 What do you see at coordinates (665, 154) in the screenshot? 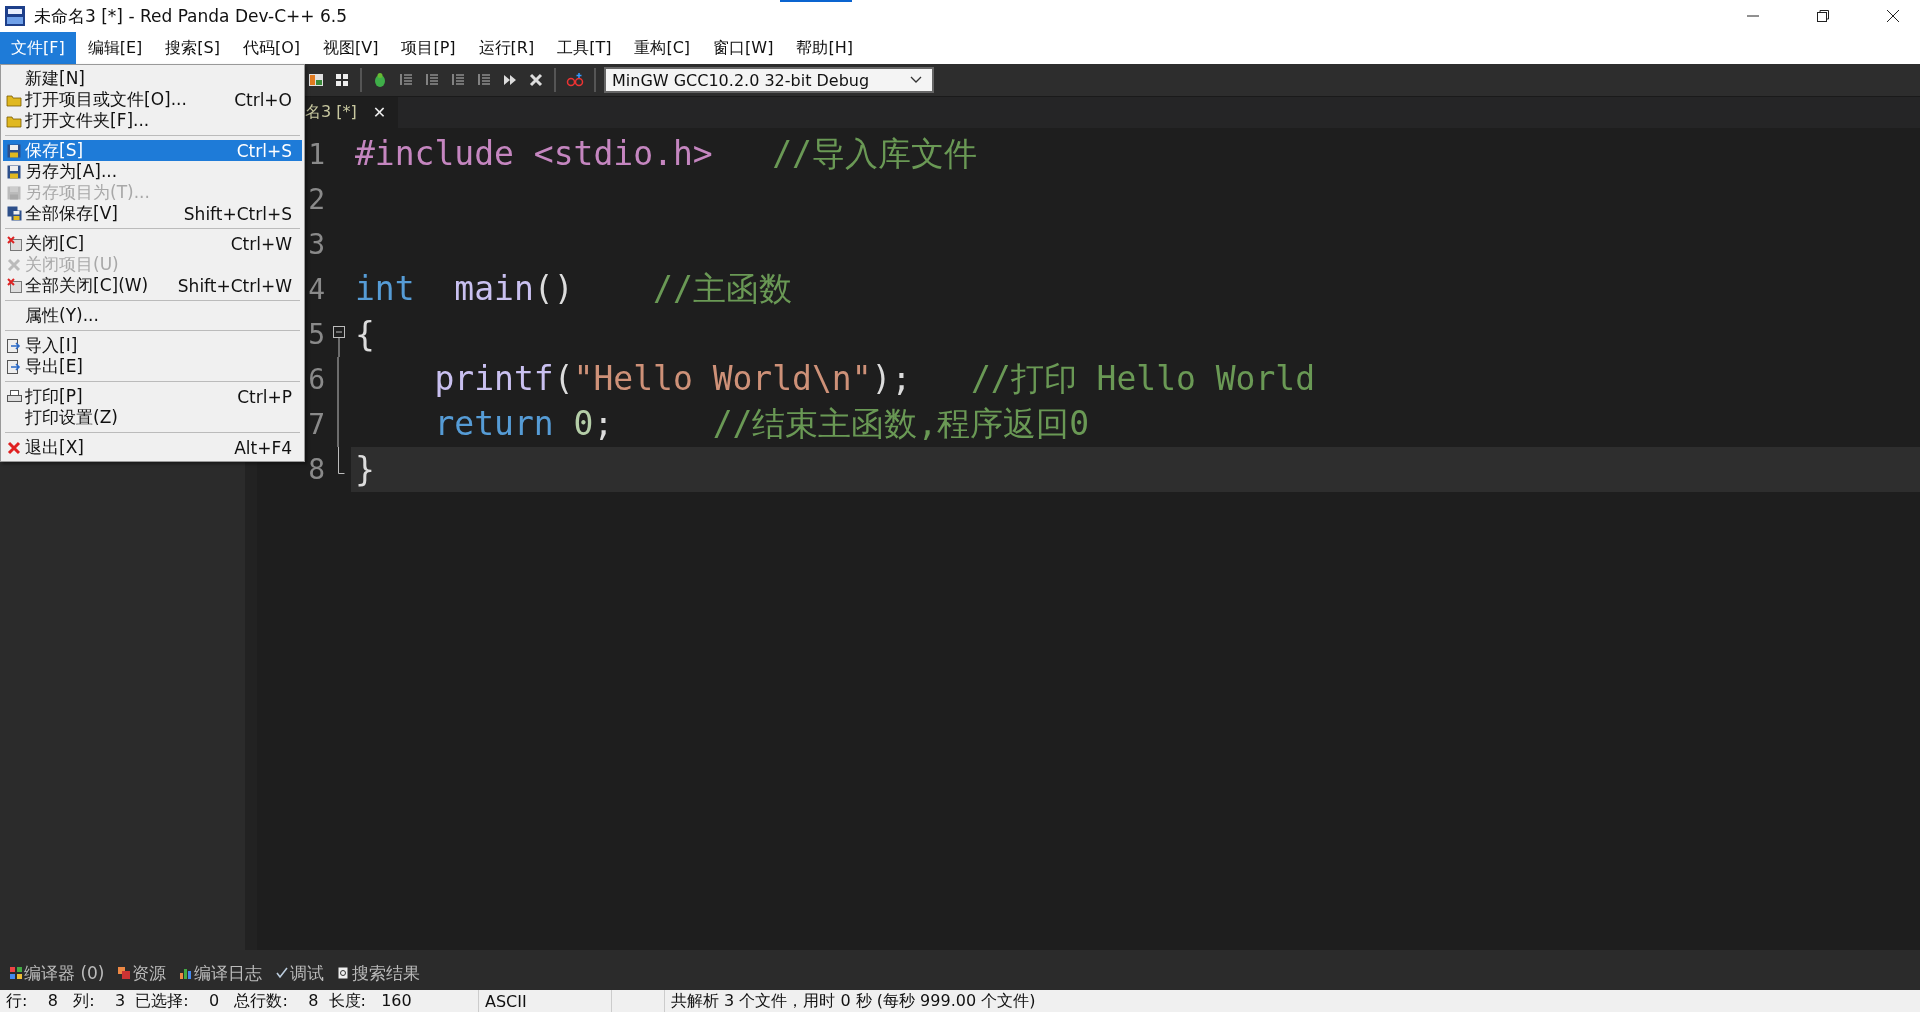
I see `code-line: #include <stdio.h> //导入库文件` at bounding box center [665, 154].